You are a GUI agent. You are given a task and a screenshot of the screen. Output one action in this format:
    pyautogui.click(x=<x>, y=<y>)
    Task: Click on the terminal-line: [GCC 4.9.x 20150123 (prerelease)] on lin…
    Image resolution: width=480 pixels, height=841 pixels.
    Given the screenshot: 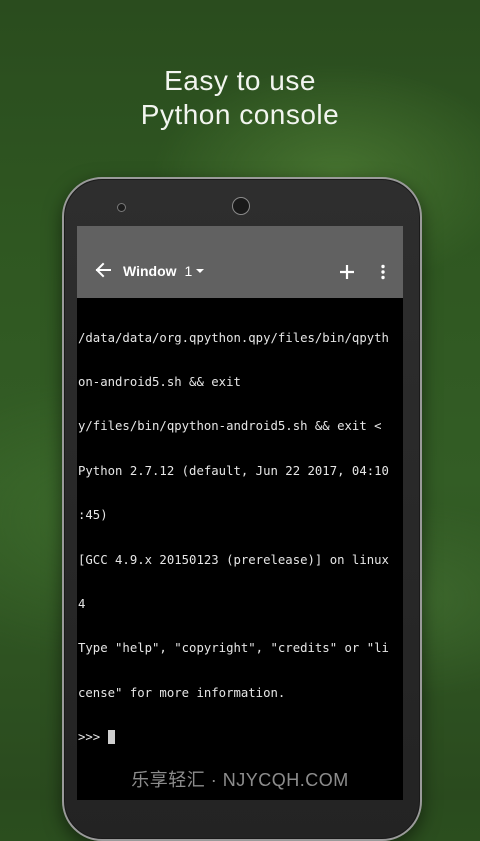 What is the action you would take?
    pyautogui.click(x=233, y=559)
    